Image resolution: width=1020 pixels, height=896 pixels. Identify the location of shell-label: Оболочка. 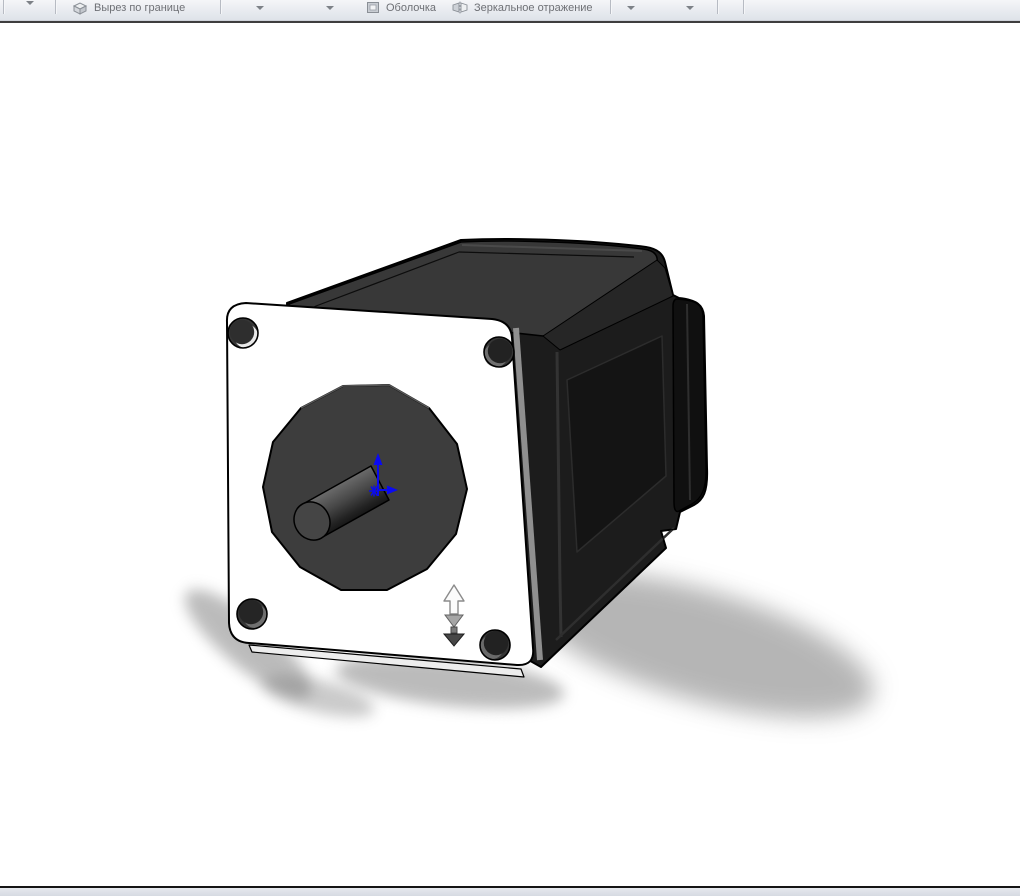
(411, 7).